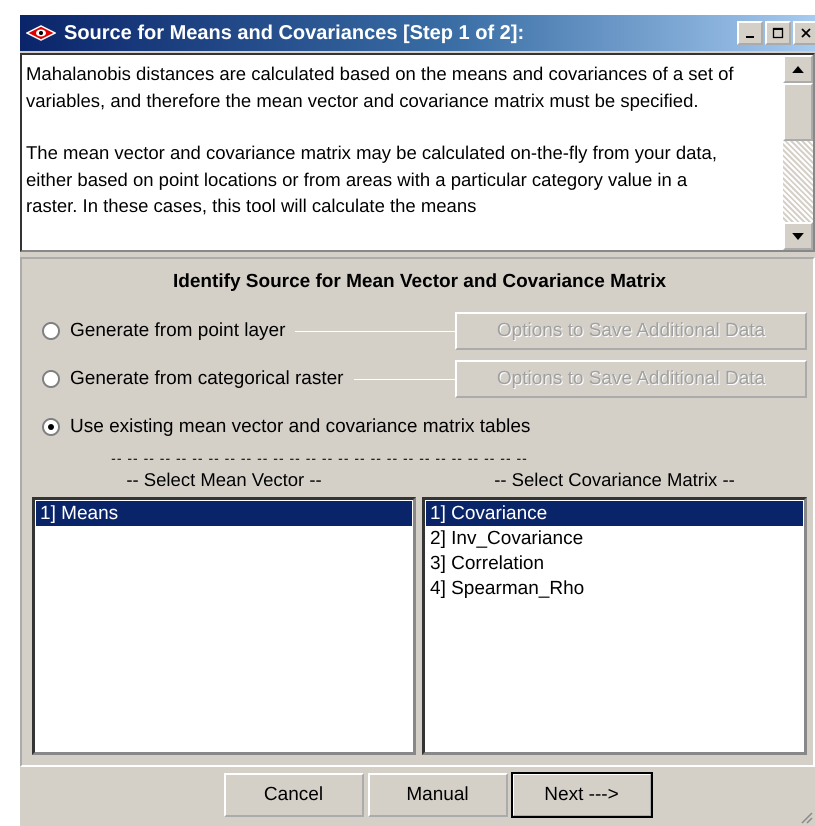 This screenshot has height=826, width=815. I want to click on scroll-down-button, so click(798, 236).